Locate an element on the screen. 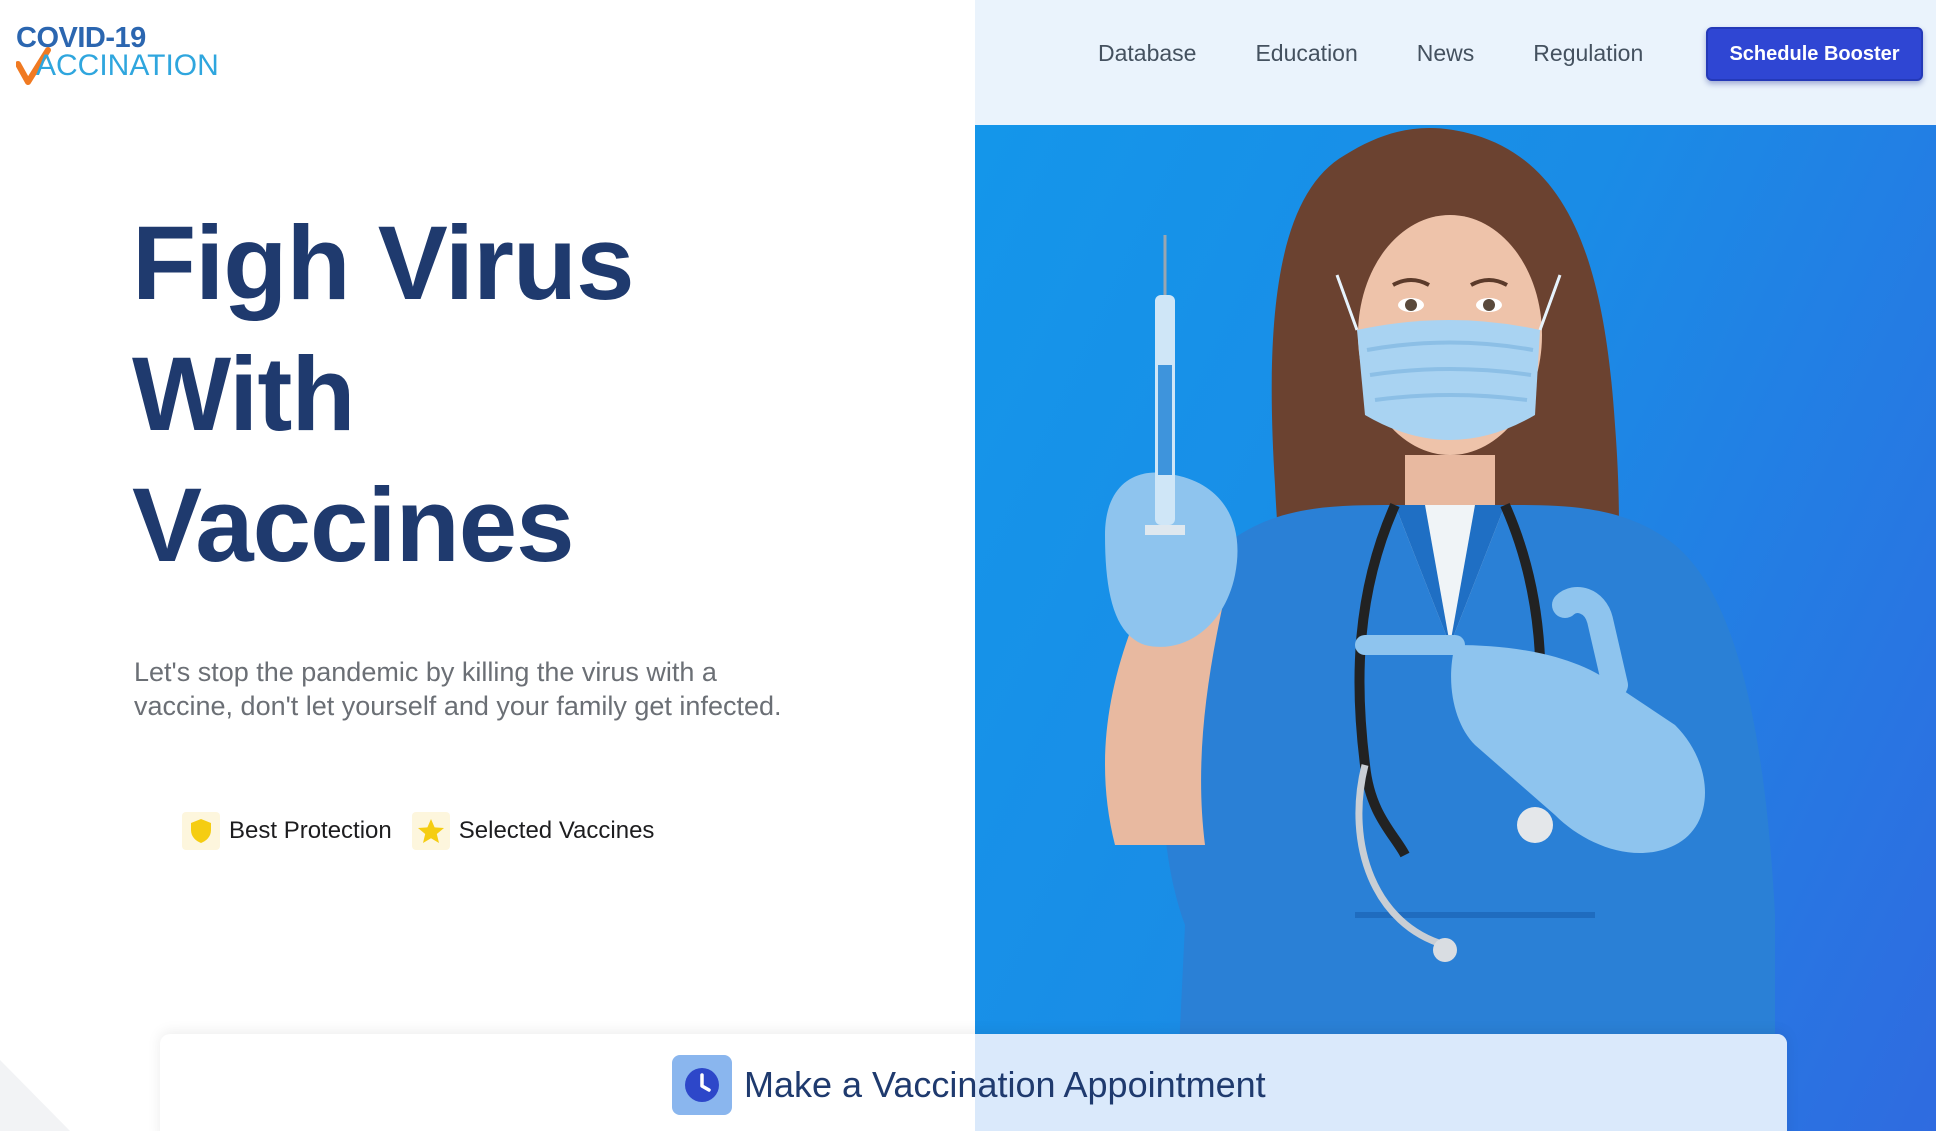 The height and width of the screenshot is (1131, 1936). star-icon is located at coordinates (430, 831).